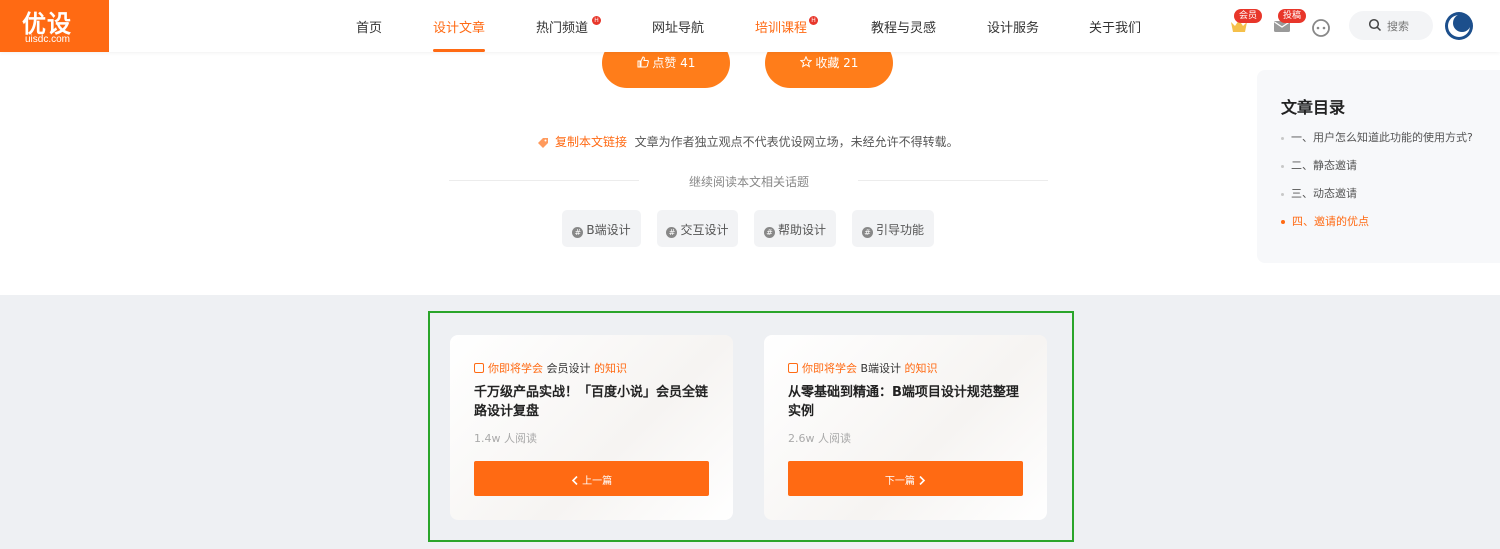 This screenshot has width=1500, height=549. I want to click on toc-item-label: 二、静态邀请, so click(1324, 165).